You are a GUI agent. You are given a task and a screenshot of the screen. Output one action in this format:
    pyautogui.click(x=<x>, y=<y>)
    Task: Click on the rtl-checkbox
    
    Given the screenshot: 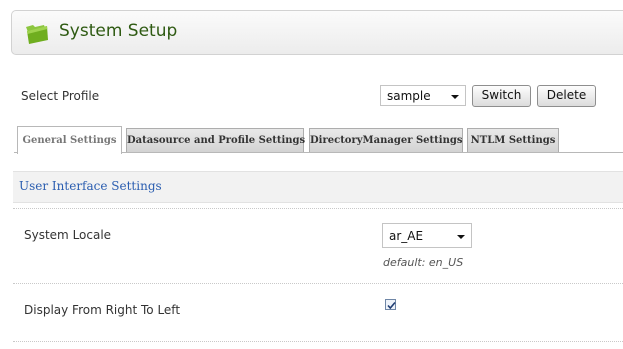 What is the action you would take?
    pyautogui.click(x=390, y=304)
    